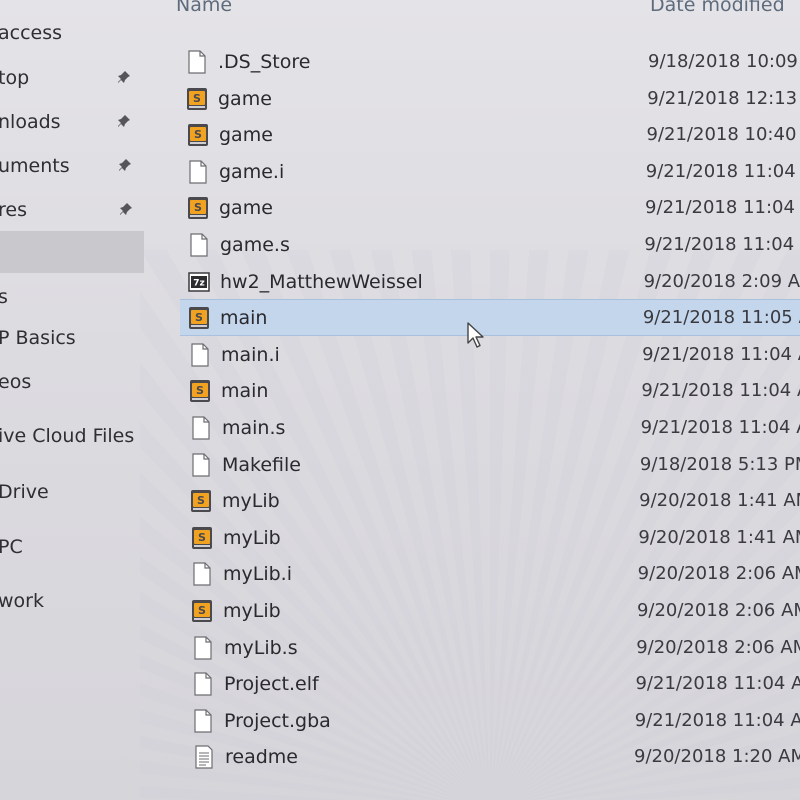 The image size is (800, 800). I want to click on mouse-cursor-icon, so click(475, 335).